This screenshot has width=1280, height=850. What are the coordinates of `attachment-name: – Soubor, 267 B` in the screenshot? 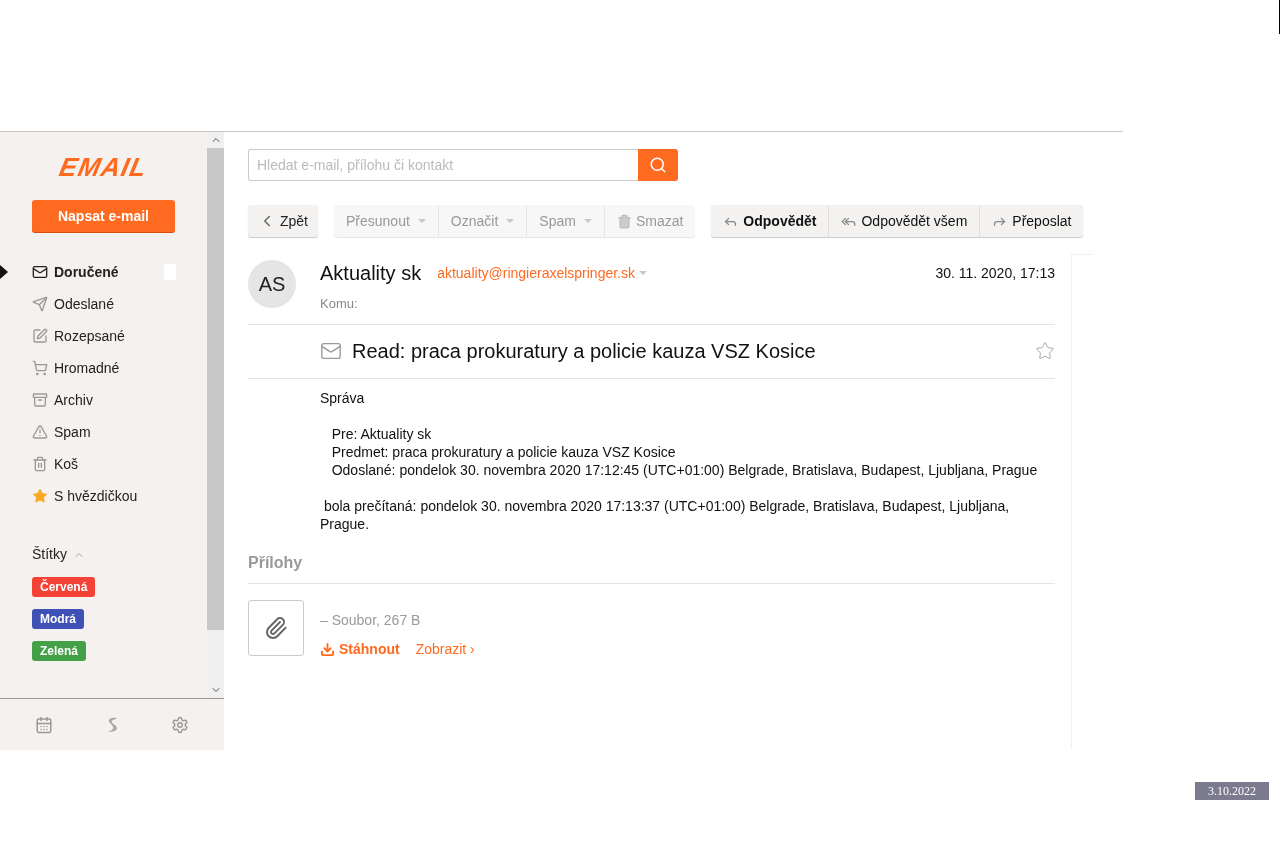 It's located at (371, 620).